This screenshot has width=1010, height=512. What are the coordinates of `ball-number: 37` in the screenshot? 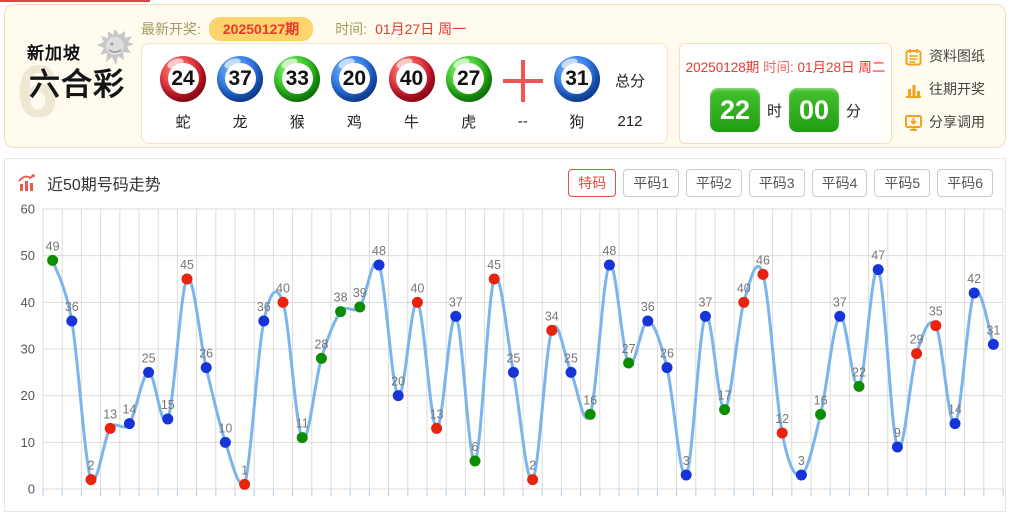 It's located at (240, 78).